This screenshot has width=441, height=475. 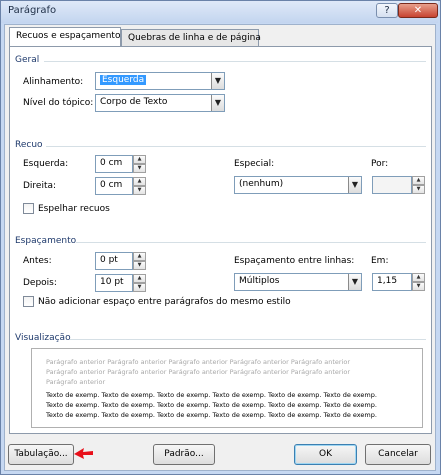 What do you see at coordinates (254, 164) in the screenshot?
I see `especial-label: Especial:` at bounding box center [254, 164].